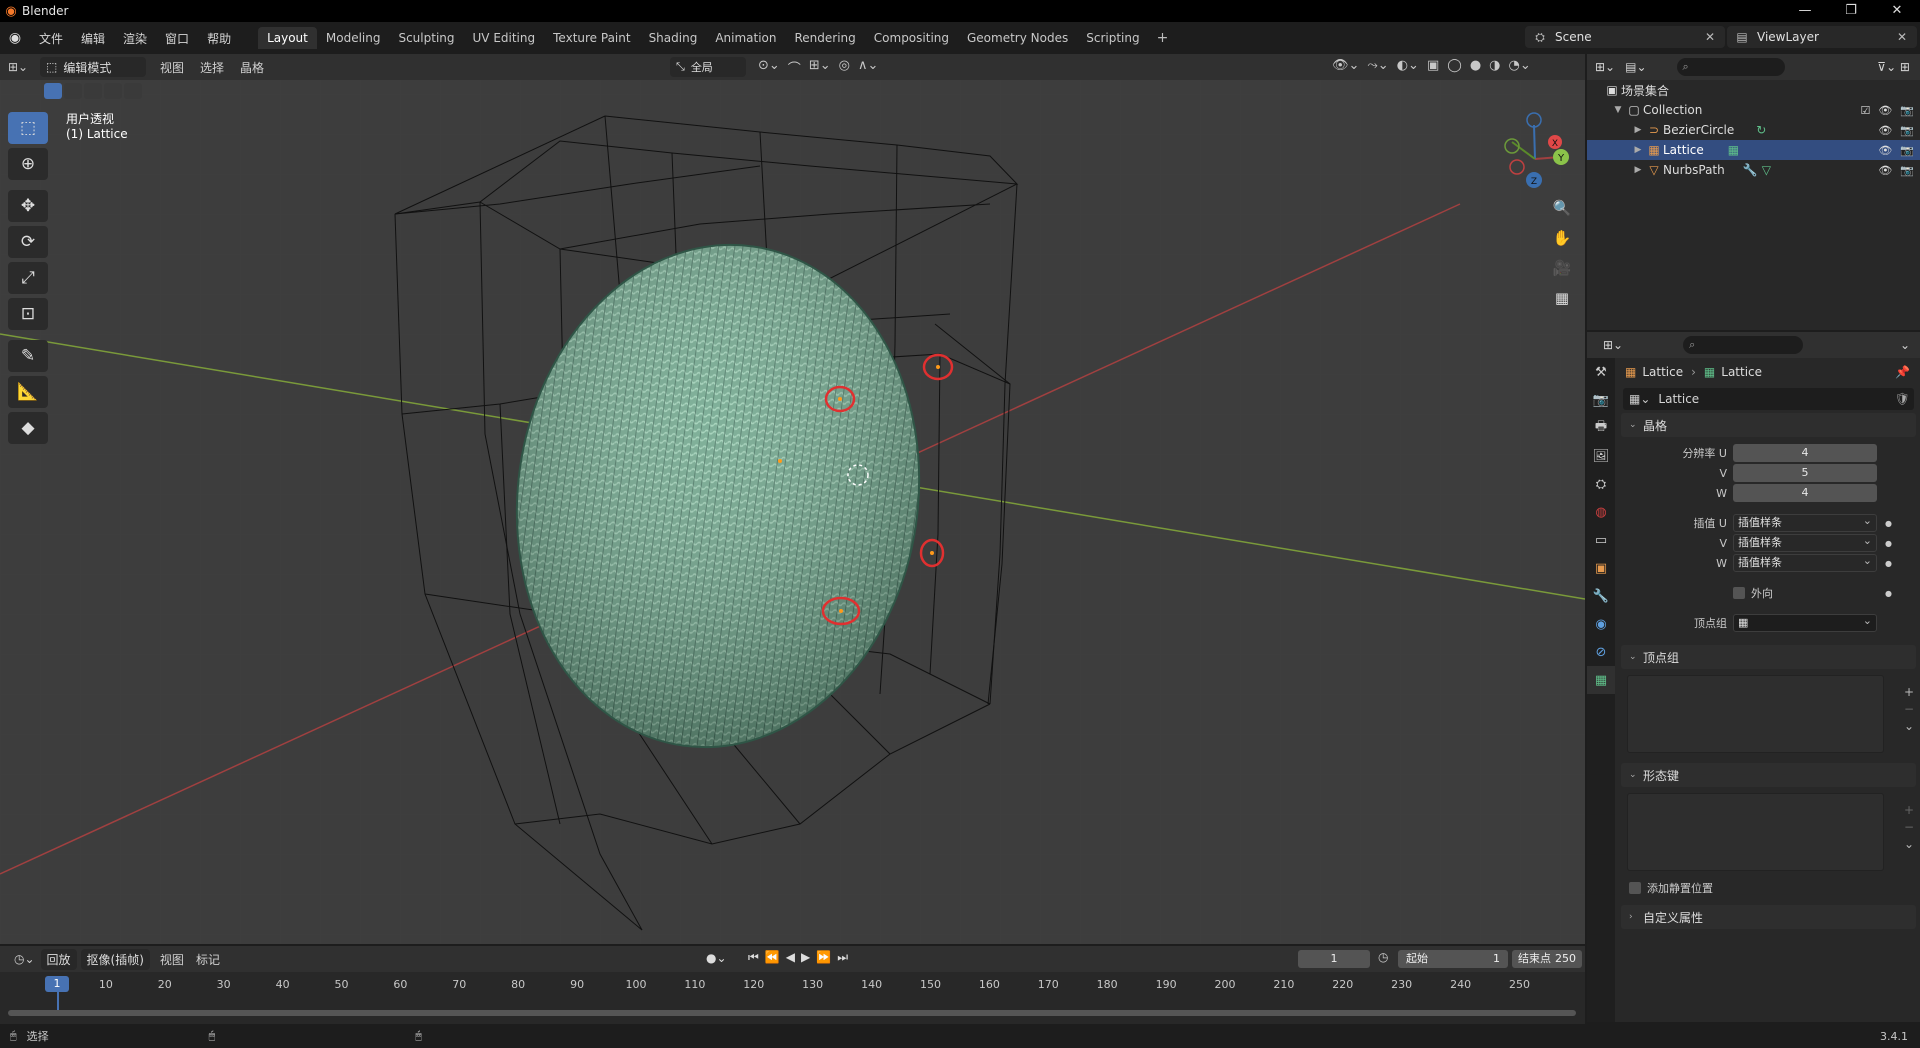 The width and height of the screenshot is (1920, 1048). What do you see at coordinates (28, 278) in the screenshot?
I see `scale-tool-icon: ⤢` at bounding box center [28, 278].